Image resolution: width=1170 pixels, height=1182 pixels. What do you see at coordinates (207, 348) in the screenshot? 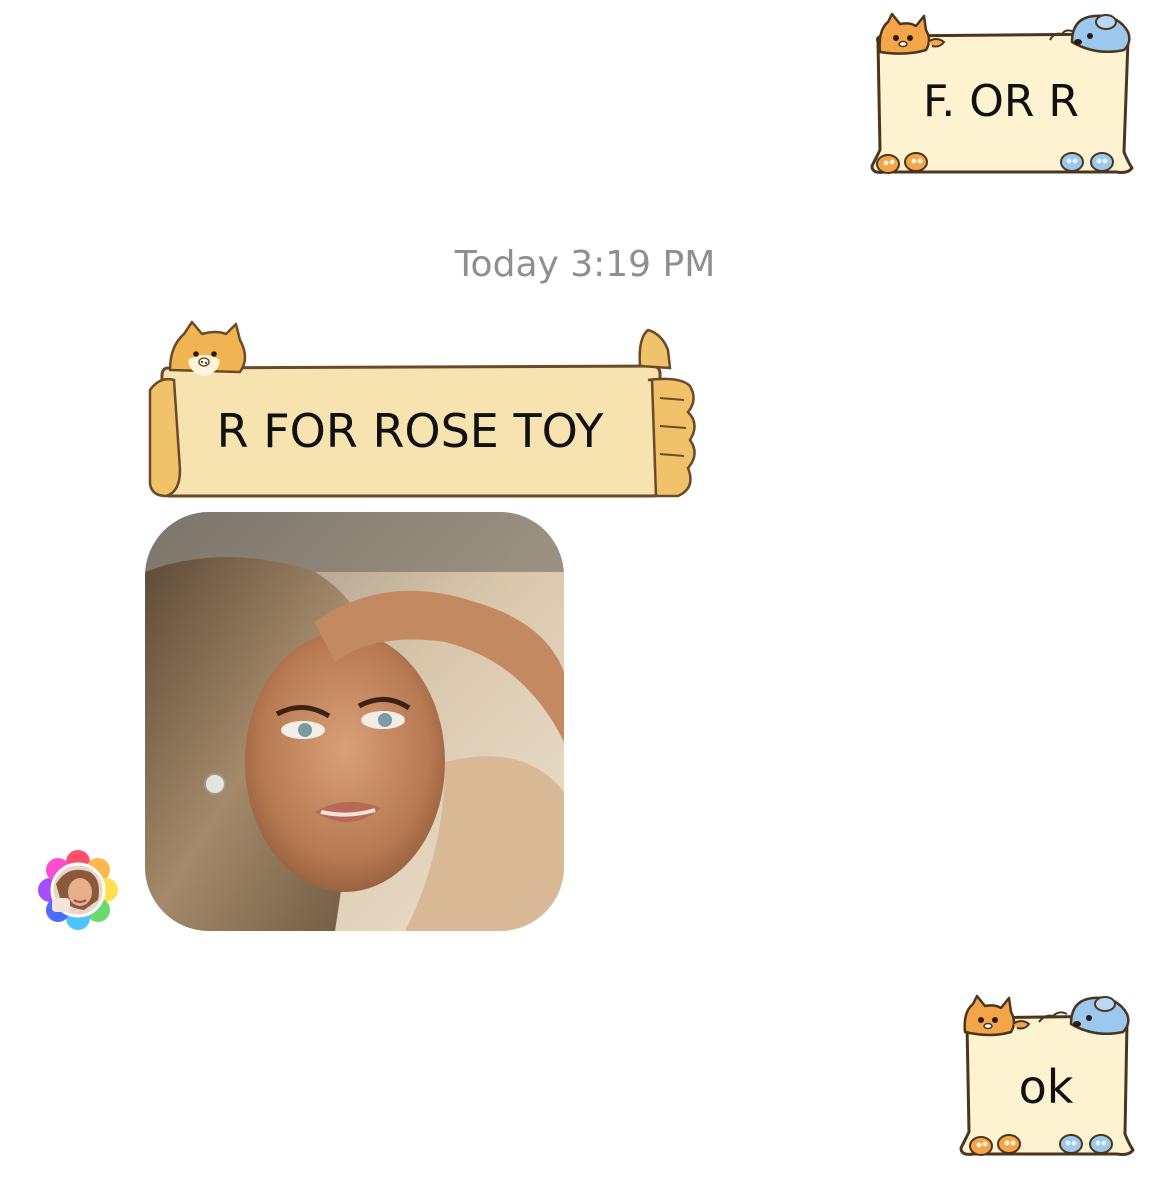
I see `shiba-dog-icon` at bounding box center [207, 348].